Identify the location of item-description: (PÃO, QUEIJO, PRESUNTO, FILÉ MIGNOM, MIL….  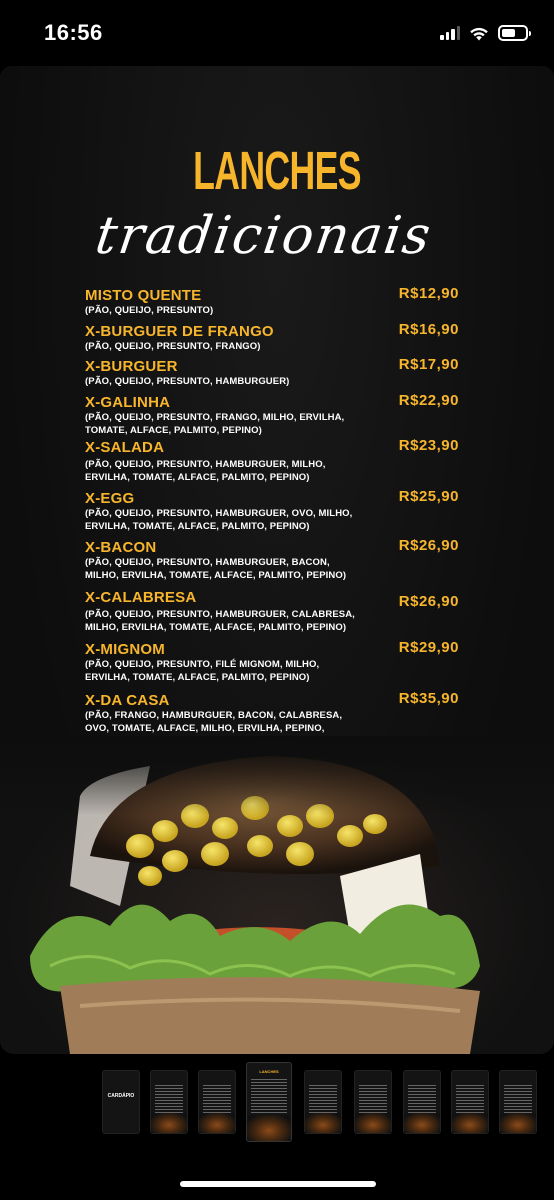
(202, 671).